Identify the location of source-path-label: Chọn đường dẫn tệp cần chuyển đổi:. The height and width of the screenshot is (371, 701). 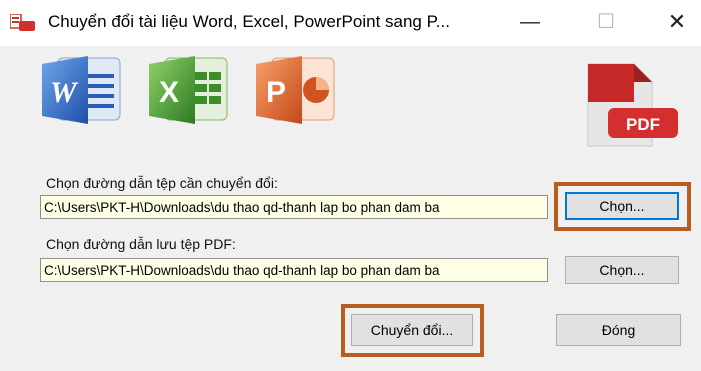
(162, 183).